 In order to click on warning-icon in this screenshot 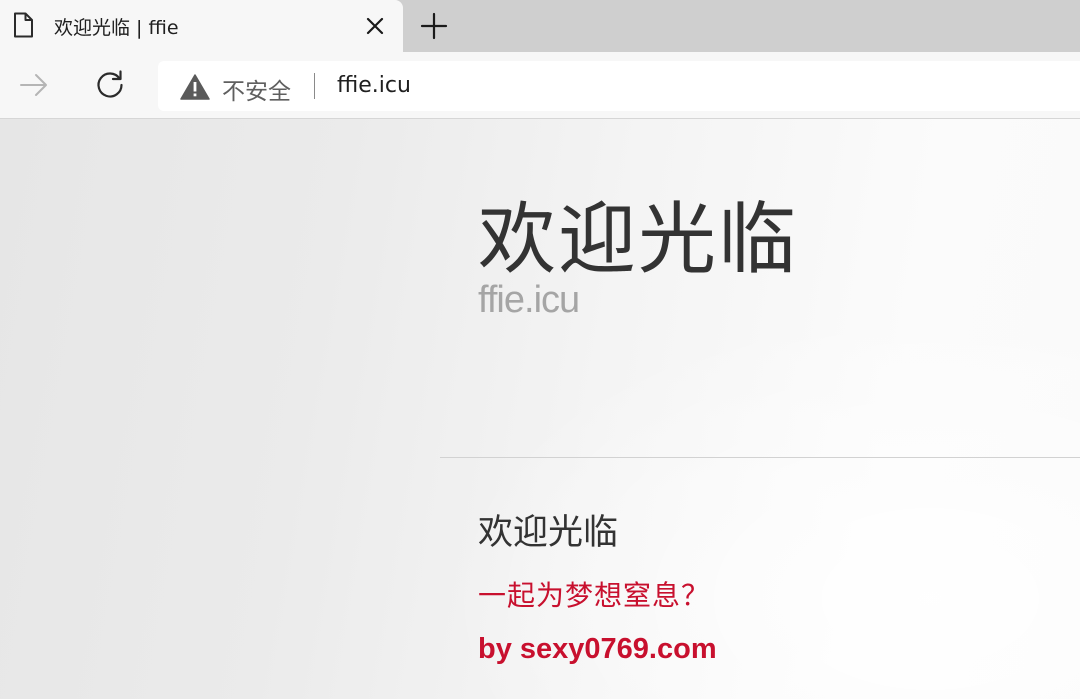, I will do `click(195, 87)`.